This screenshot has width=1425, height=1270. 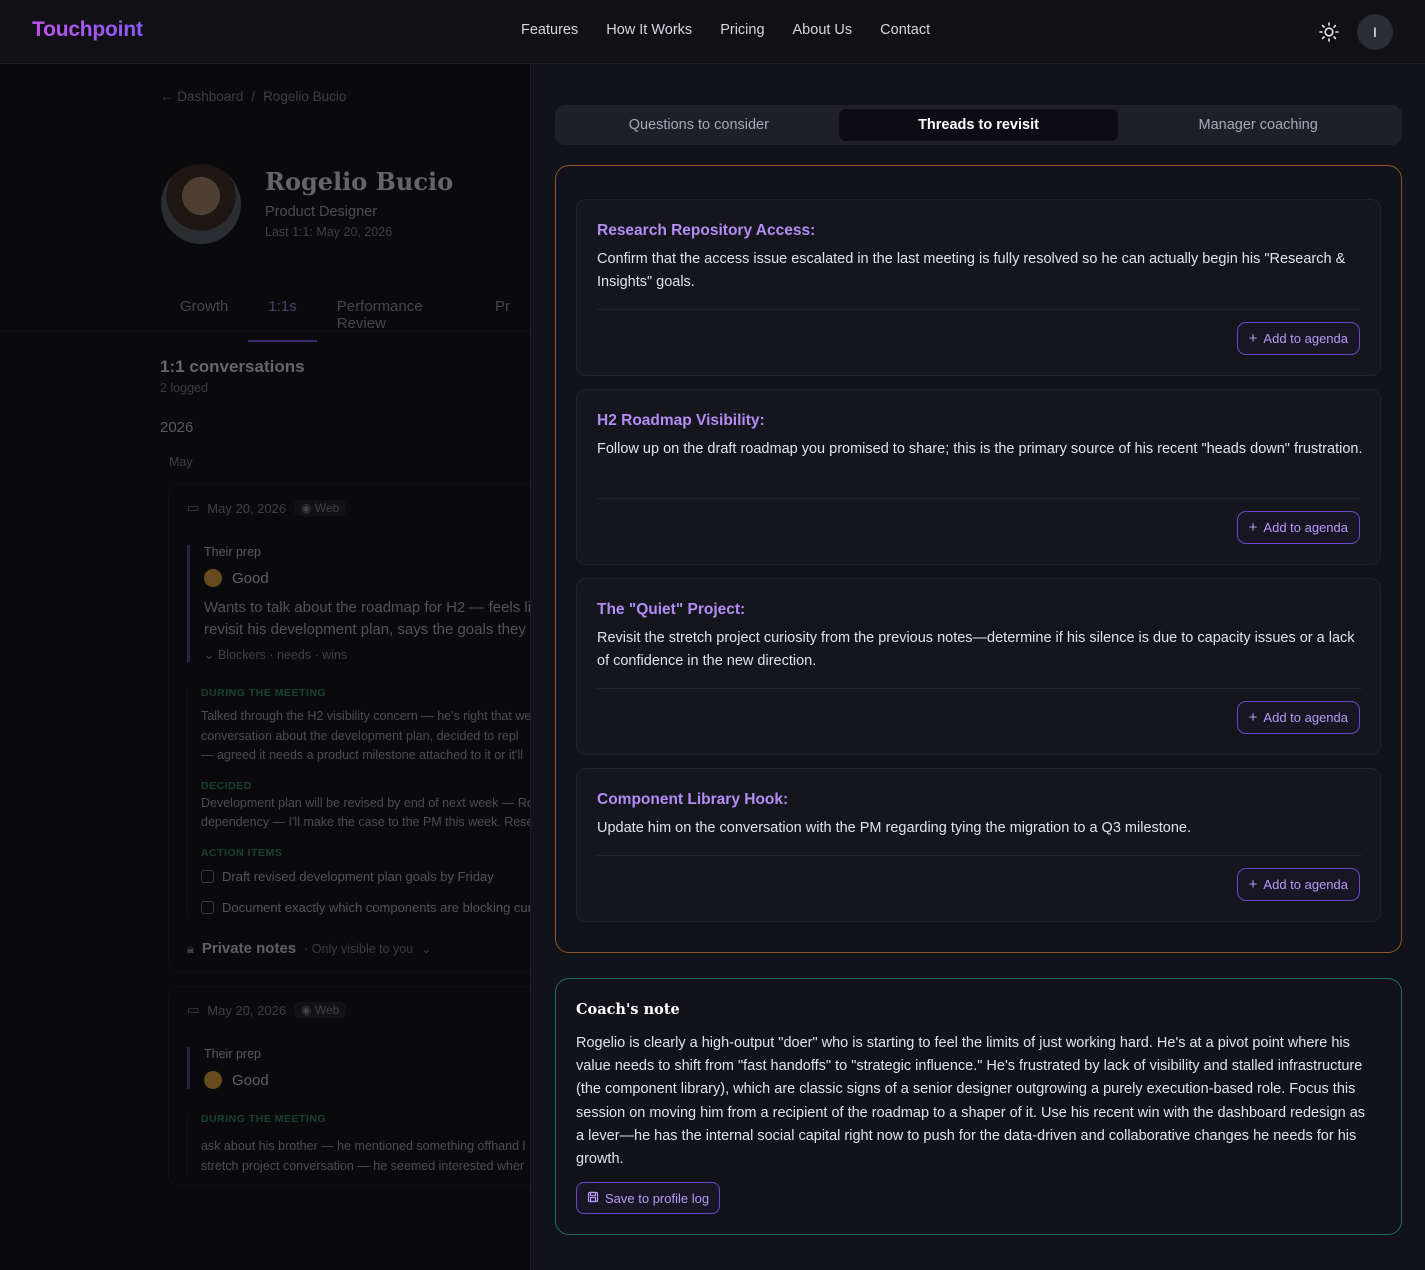 I want to click on private-notes-subtitle: · Only visible to you, so click(x=359, y=948).